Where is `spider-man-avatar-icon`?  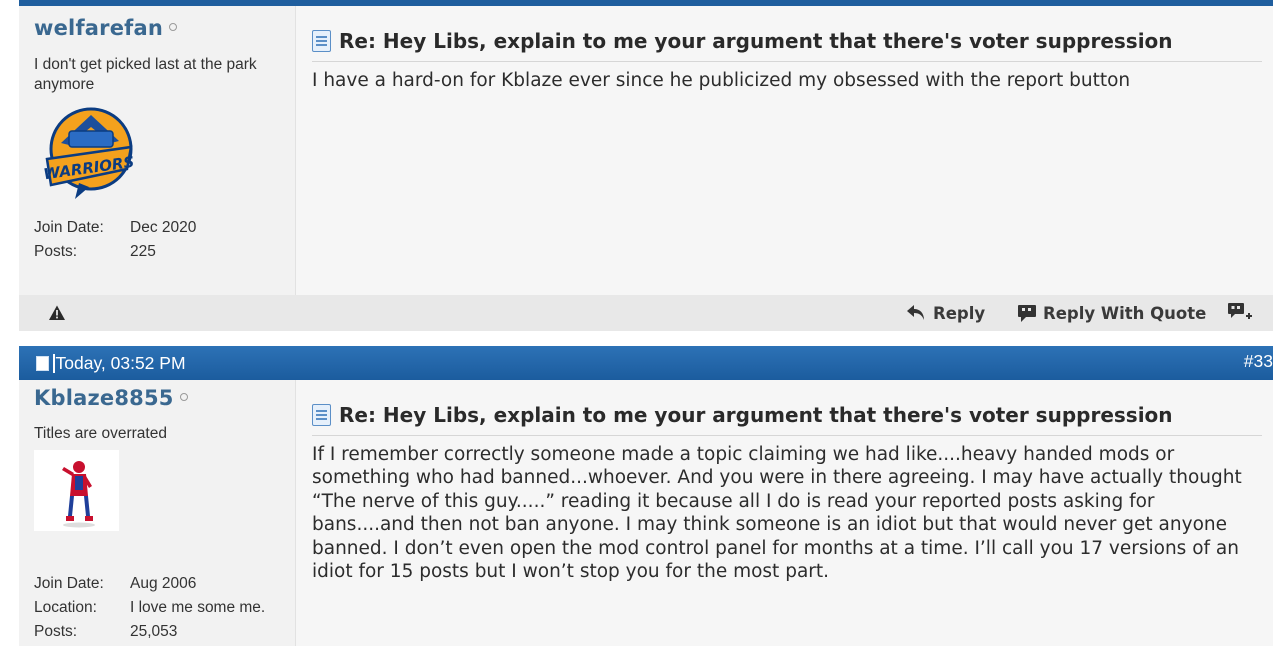 spider-man-avatar-icon is located at coordinates (78, 494).